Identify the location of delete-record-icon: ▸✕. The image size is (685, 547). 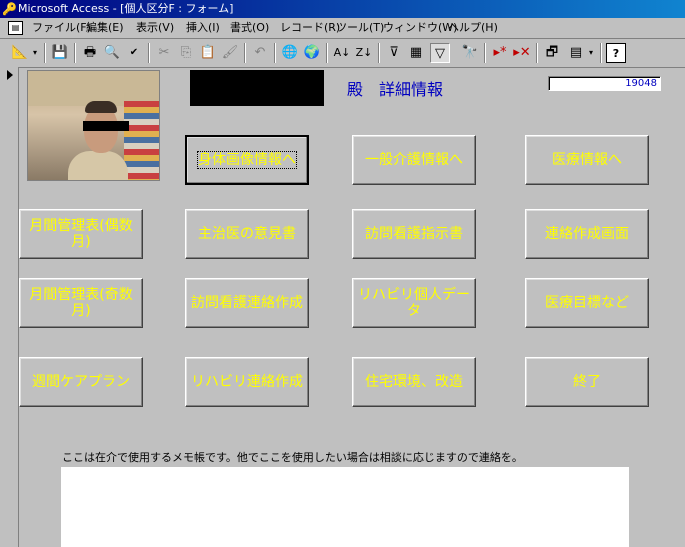
(522, 53).